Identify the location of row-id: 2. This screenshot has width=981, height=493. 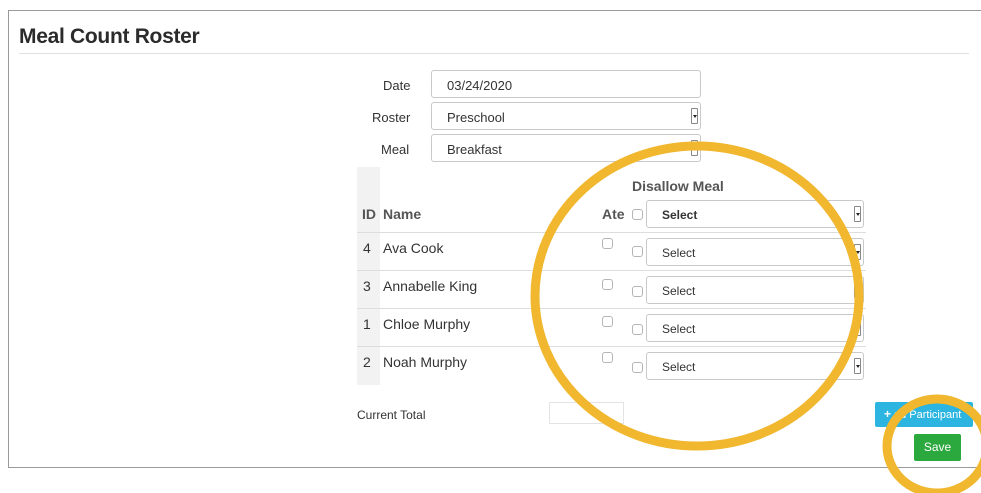
(367, 362).